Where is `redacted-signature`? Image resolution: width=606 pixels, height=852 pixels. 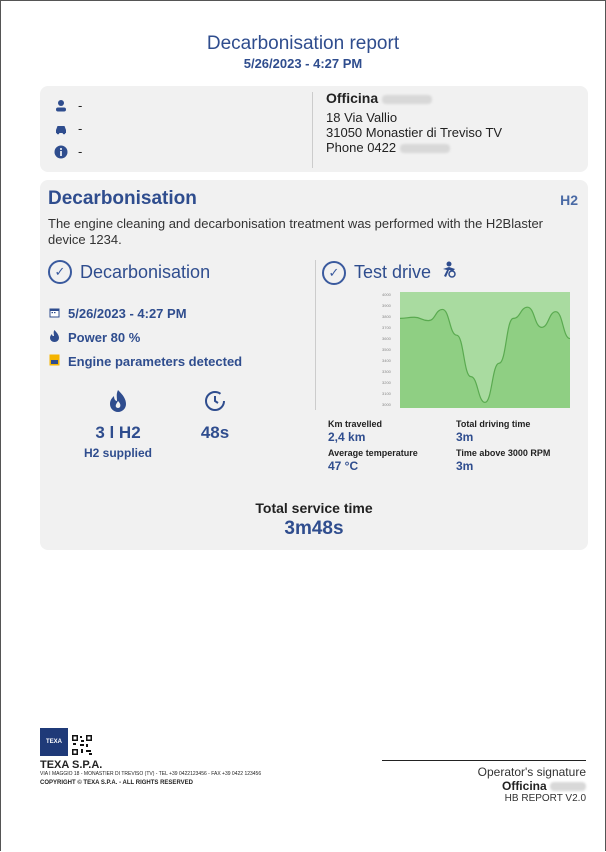
redacted-signature is located at coordinates (568, 787).